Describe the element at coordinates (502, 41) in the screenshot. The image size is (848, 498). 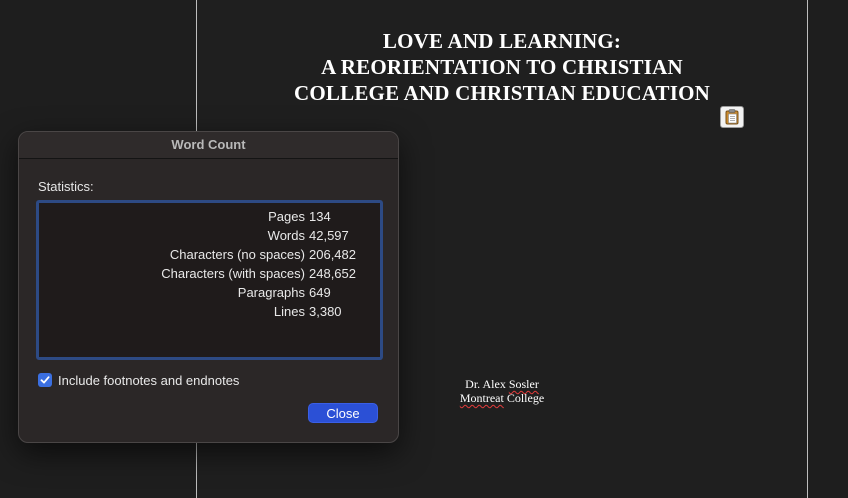
I see `title-line-1: LOVE AND LEARNING:` at that location.